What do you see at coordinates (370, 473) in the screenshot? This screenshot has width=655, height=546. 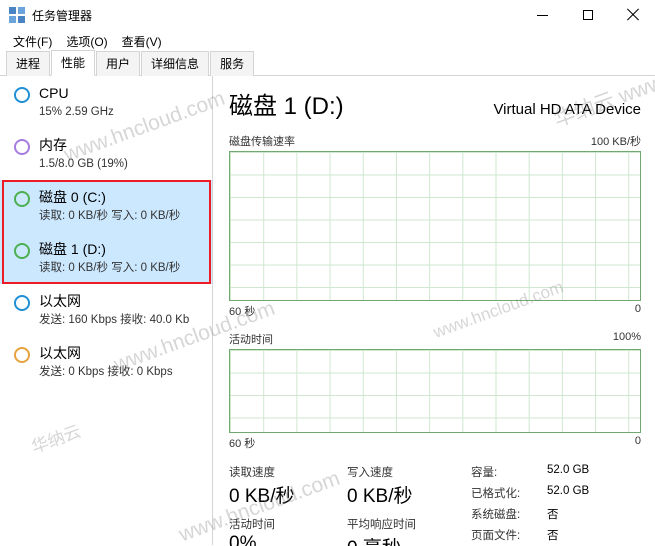 I see `stat-label: 写入速度` at bounding box center [370, 473].